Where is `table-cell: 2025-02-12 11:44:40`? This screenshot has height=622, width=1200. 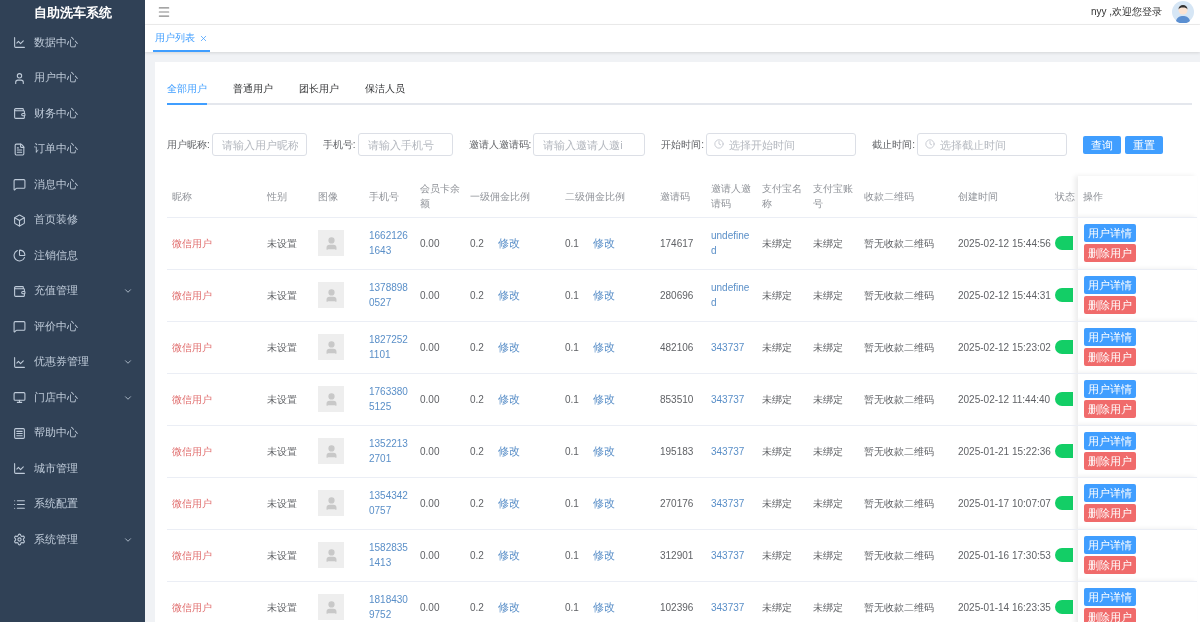 table-cell: 2025-02-12 11:44:40 is located at coordinates (1004, 399).